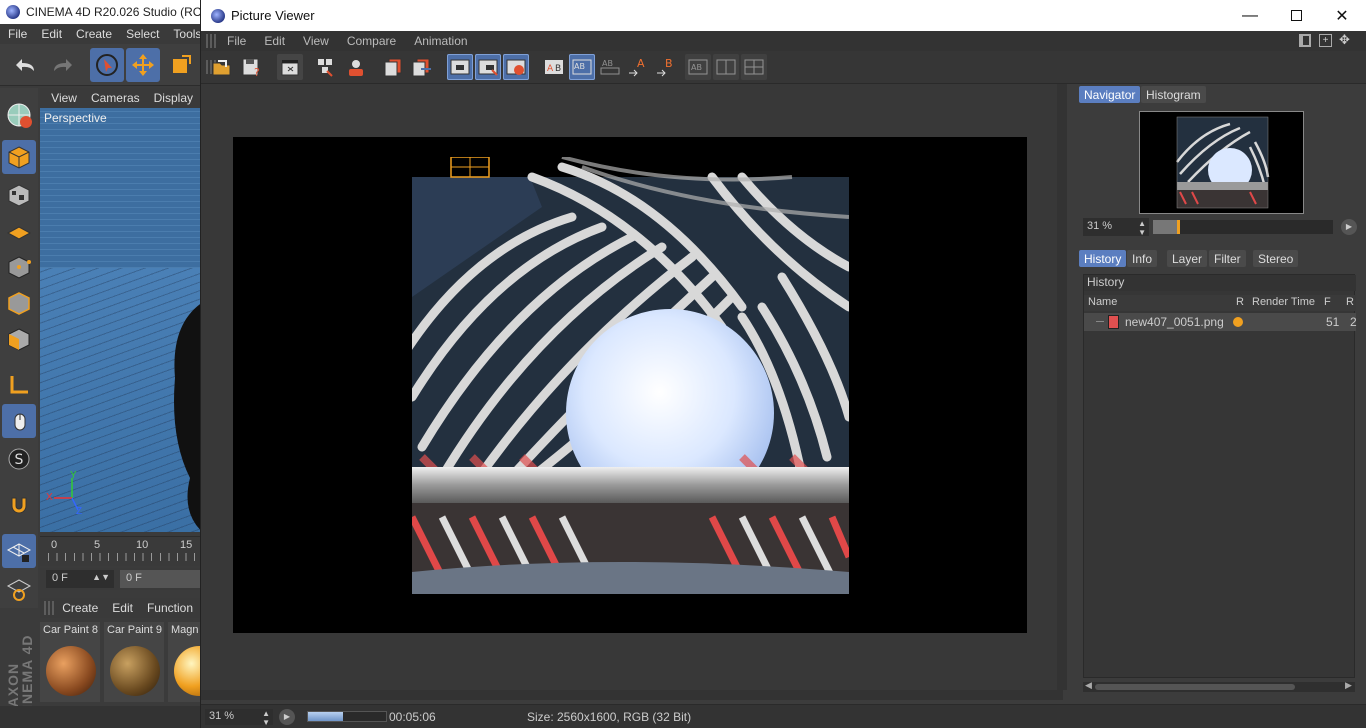 The width and height of the screenshot is (1366, 728). I want to click on axis-mode-button, so click(19, 385).